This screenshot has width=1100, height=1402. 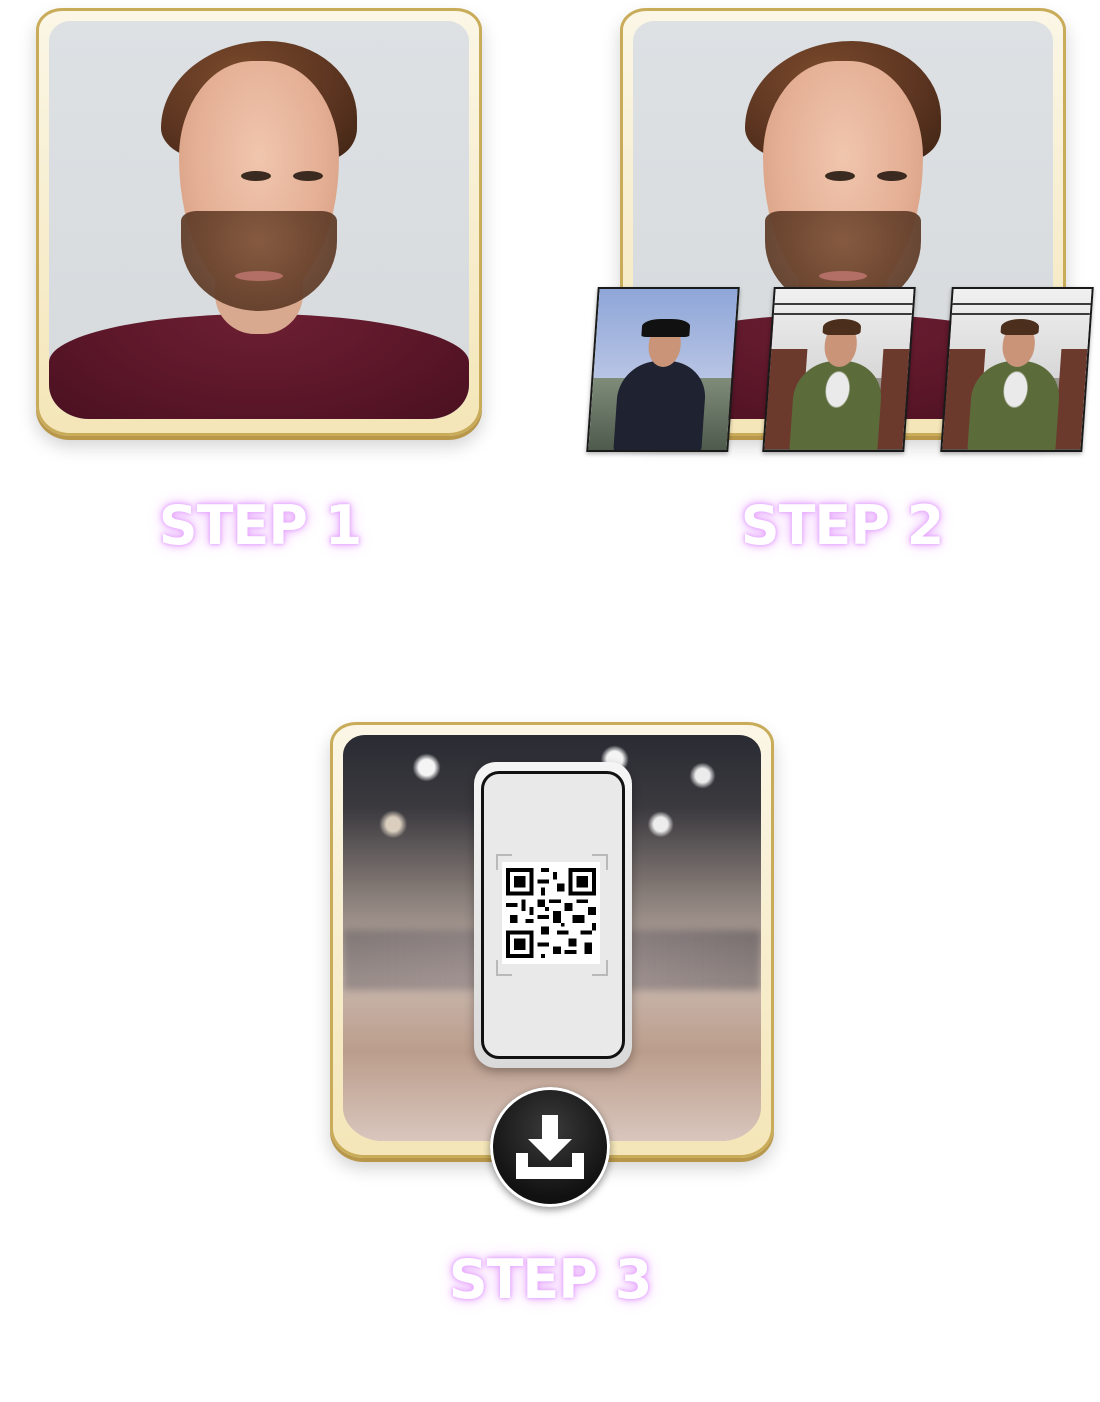 What do you see at coordinates (663, 369) in the screenshot?
I see `generated-image-pilot` at bounding box center [663, 369].